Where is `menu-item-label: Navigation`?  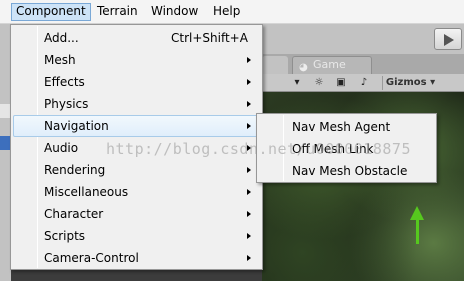 menu-item-label: Navigation is located at coordinates (76, 126).